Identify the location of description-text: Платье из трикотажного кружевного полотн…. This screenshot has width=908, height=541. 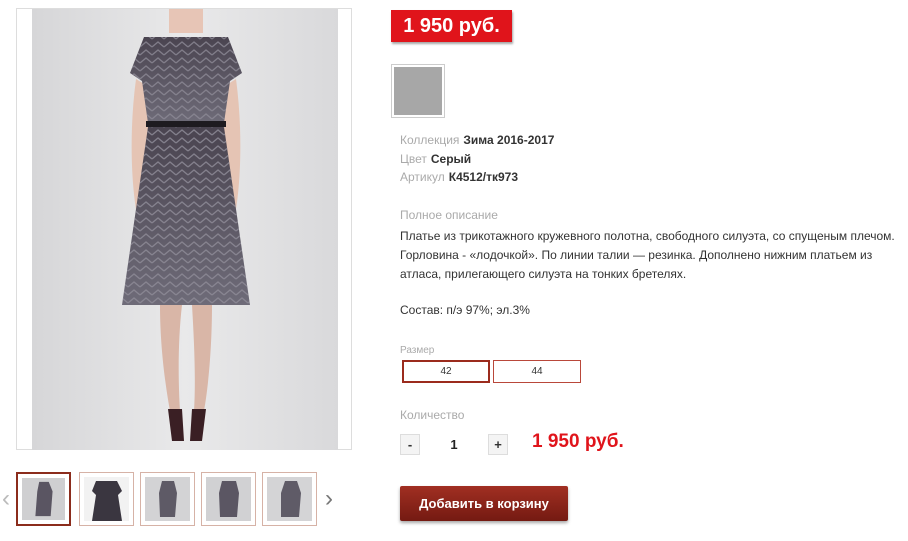
(647, 255).